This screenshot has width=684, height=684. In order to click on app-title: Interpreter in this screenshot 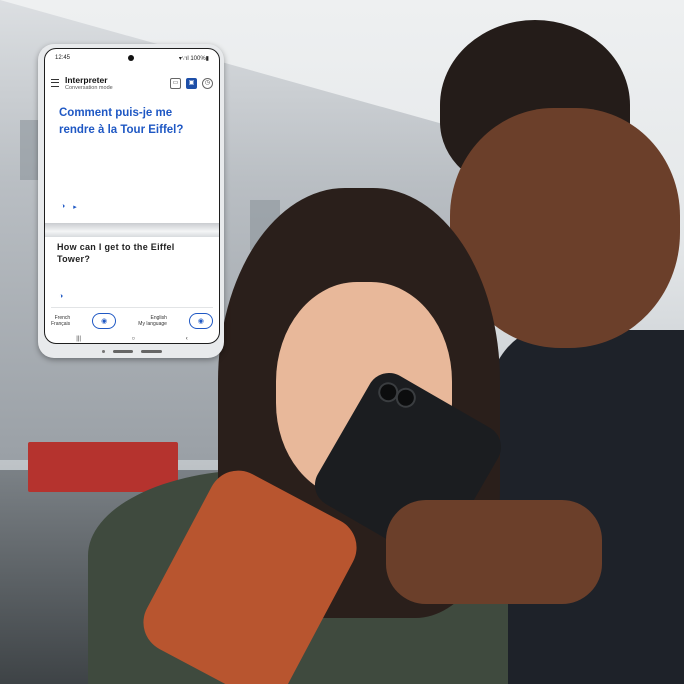, I will do `click(86, 79)`.